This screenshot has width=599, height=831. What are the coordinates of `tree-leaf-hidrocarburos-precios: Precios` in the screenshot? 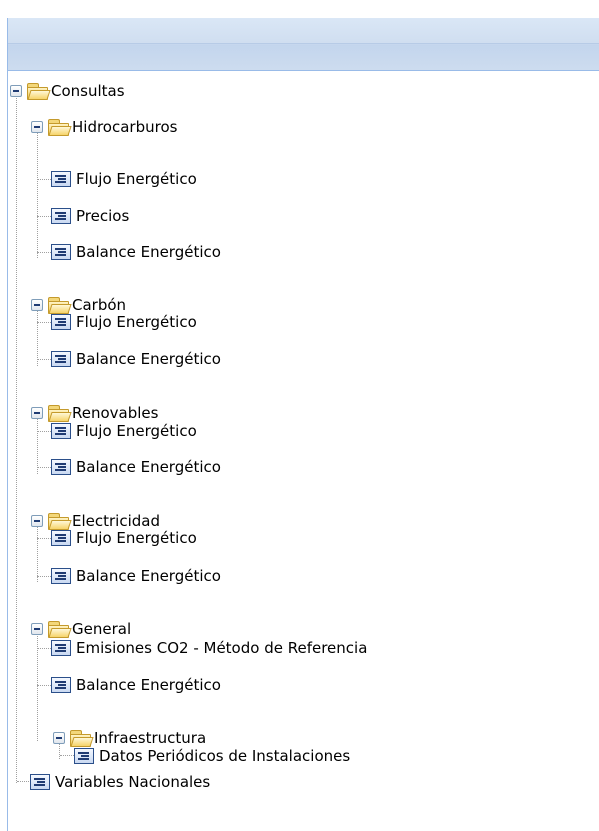 It's located at (90, 216).